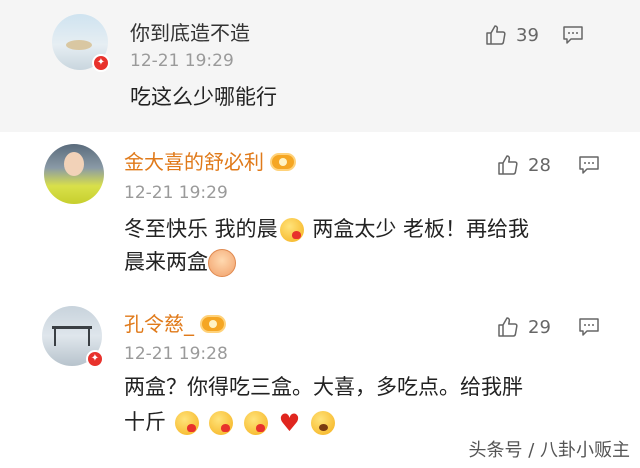  I want to click on shocked-emoji-icon, so click(322, 423).